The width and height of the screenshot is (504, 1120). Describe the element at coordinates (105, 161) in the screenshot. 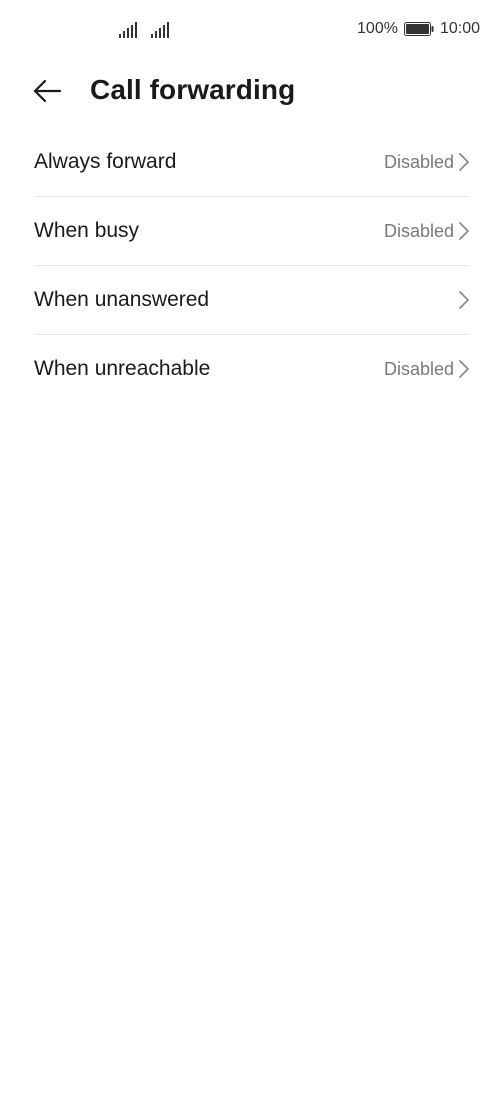

I see `item-label: Always forward` at that location.